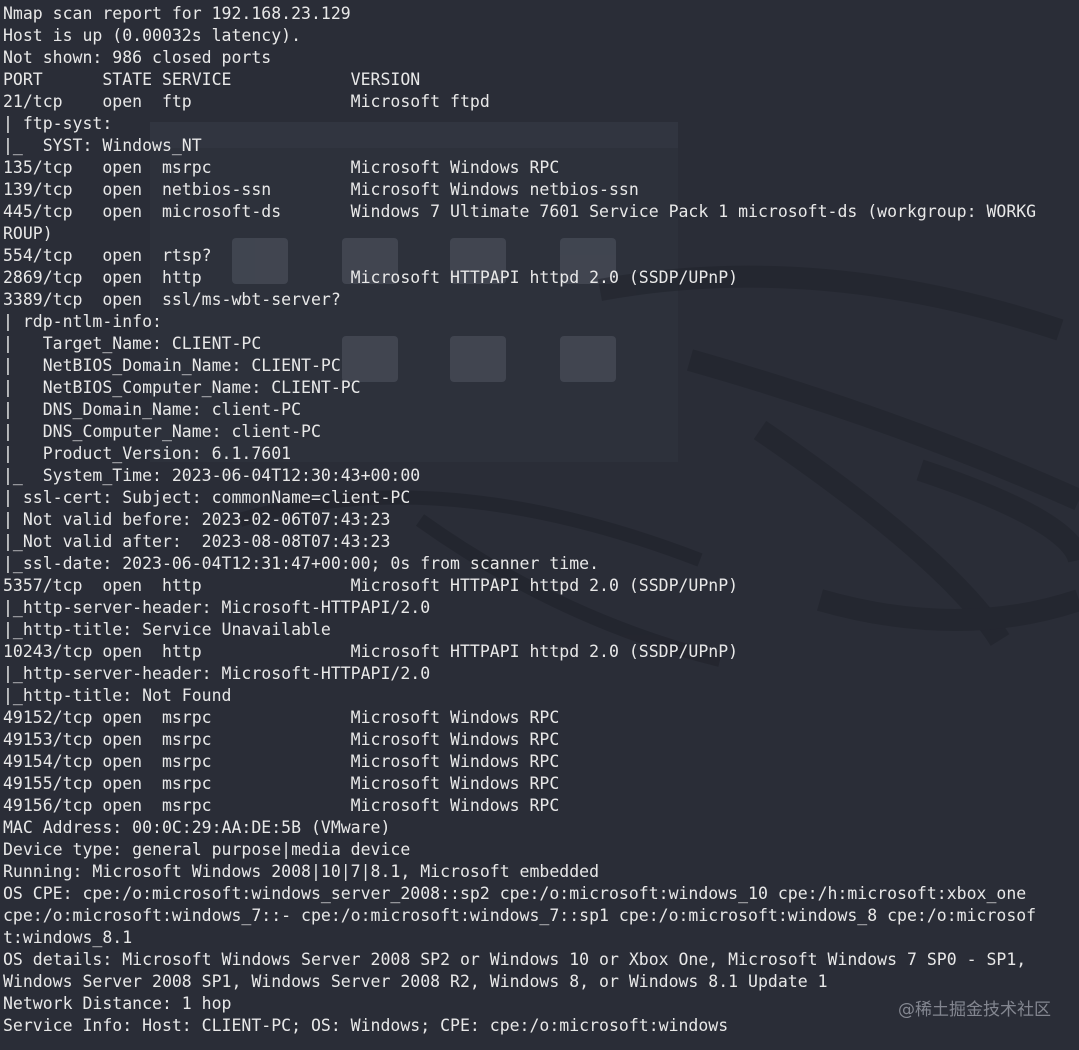  I want to click on terminal-line: 3389/tcp open ssl/ms-wbt-server?, so click(172, 299).